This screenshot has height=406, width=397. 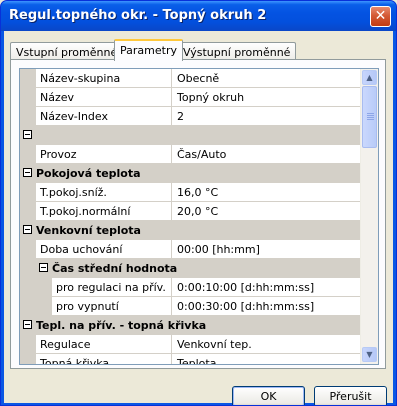 I want to click on cancel-button: Přerušit, so click(x=350, y=395).